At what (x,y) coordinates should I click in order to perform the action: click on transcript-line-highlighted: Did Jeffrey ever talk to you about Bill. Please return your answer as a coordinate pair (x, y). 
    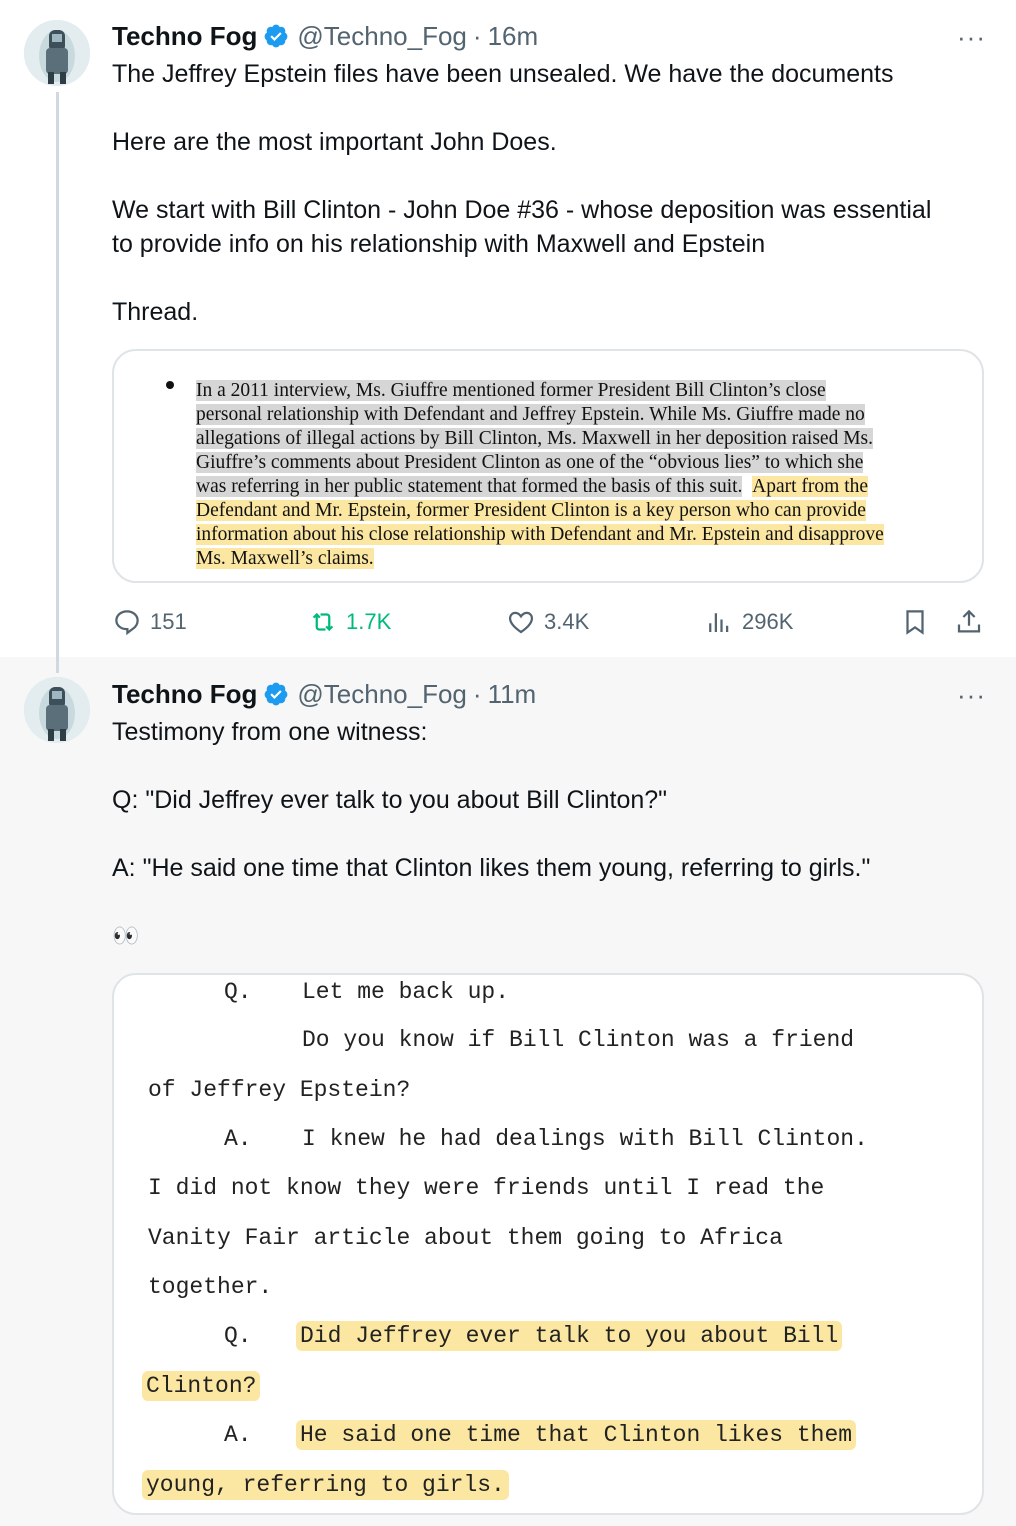
    Looking at the image, I should click on (569, 1336).